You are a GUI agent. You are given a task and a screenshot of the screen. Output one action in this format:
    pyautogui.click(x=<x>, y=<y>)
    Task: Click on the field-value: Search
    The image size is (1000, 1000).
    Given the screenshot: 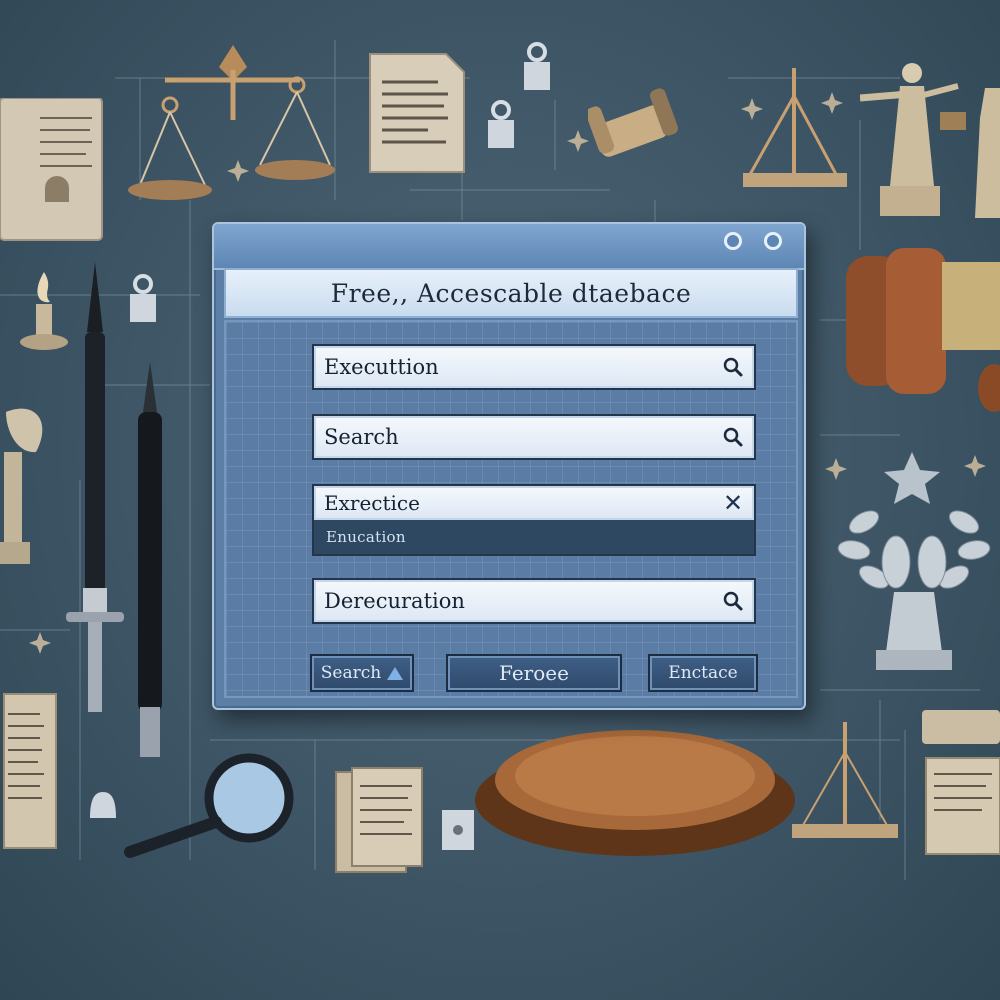 What is the action you would take?
    pyautogui.click(x=361, y=437)
    